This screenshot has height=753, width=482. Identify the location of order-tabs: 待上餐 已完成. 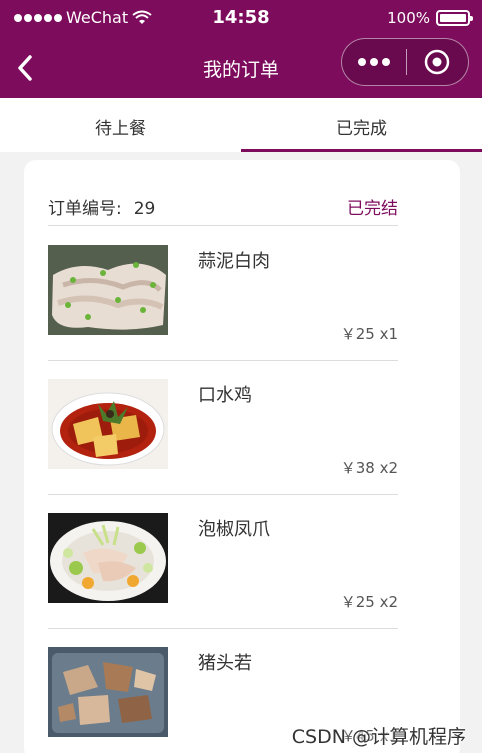
(241, 125).